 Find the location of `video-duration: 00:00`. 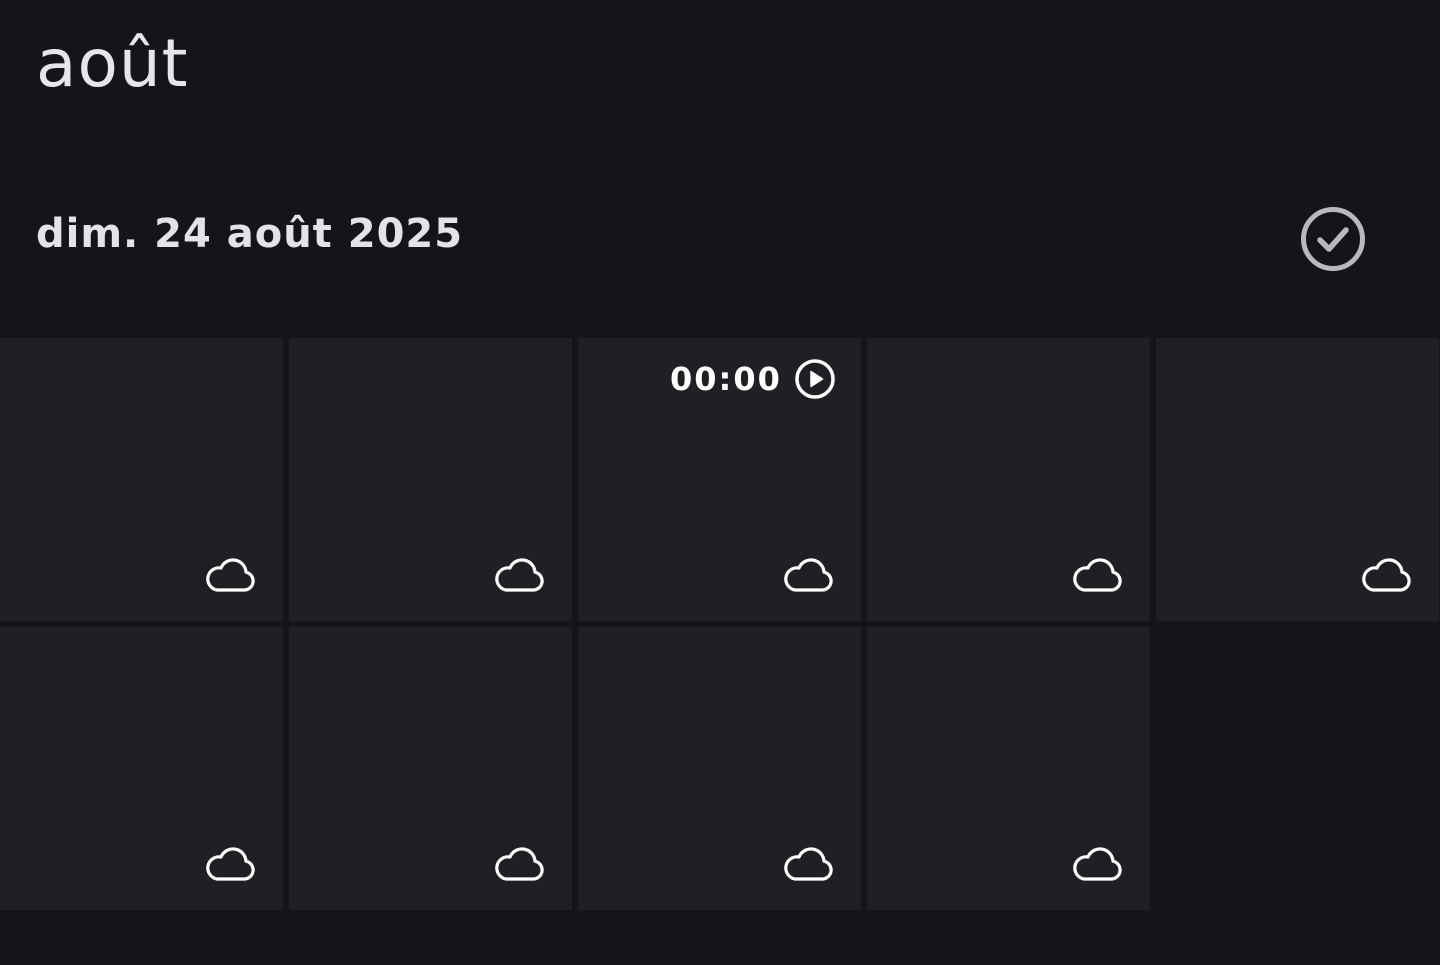

video-duration: 00:00 is located at coordinates (726, 379).